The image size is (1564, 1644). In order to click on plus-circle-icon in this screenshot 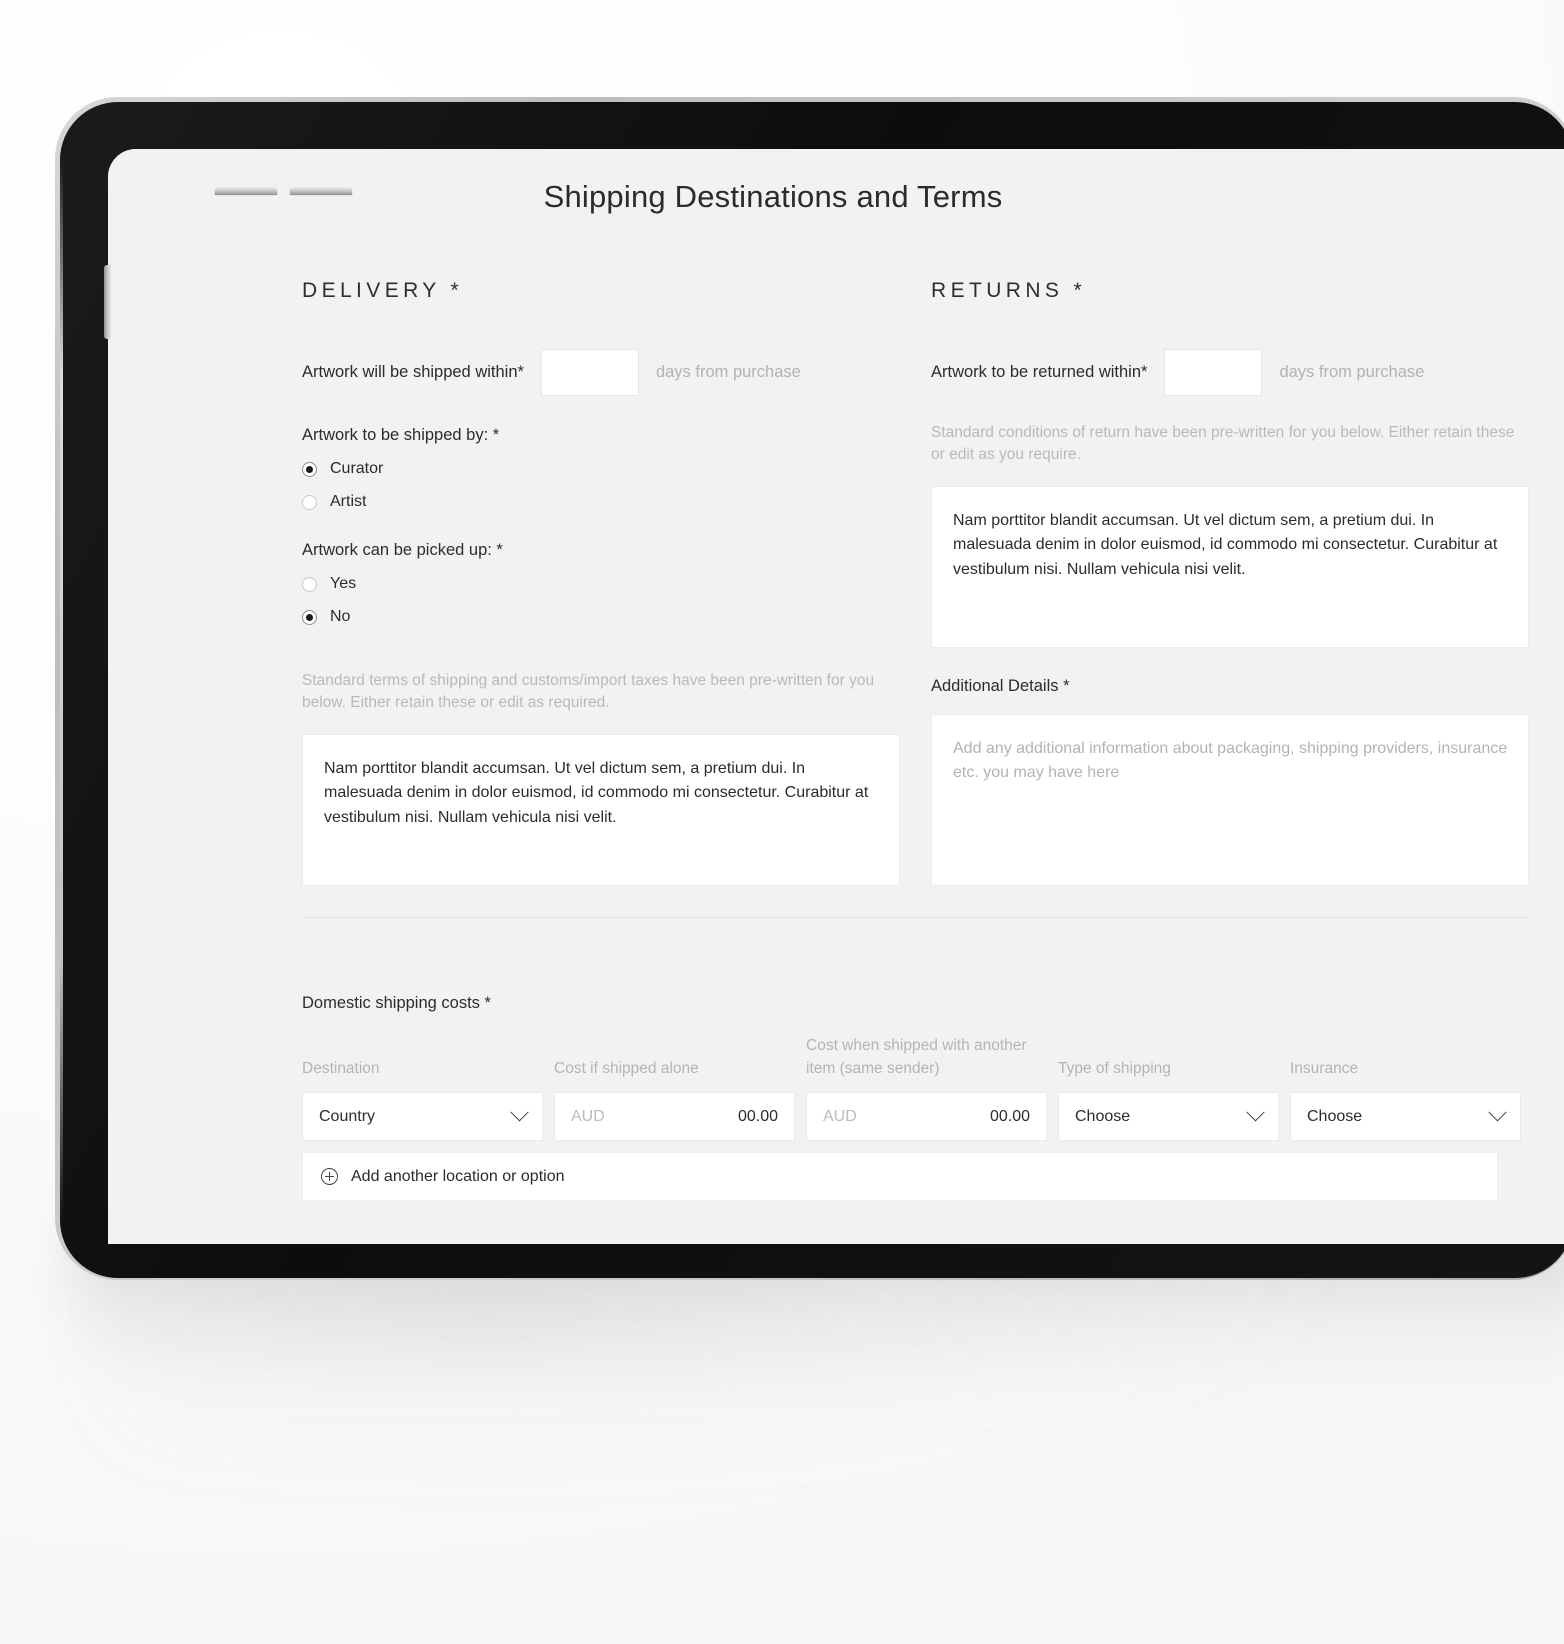, I will do `click(329, 1176)`.